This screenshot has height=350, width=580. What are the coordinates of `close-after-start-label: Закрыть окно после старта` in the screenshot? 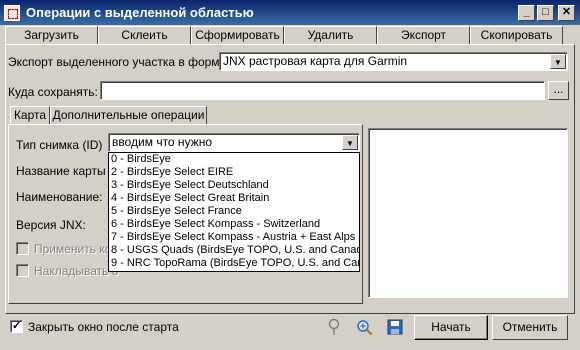 It's located at (103, 327).